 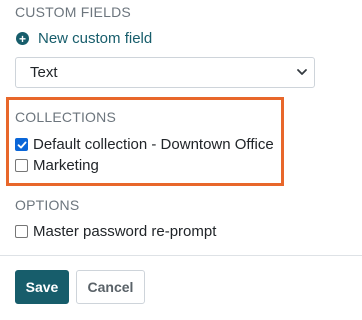 I want to click on master-password-reprompt-checkbox, so click(x=21, y=231).